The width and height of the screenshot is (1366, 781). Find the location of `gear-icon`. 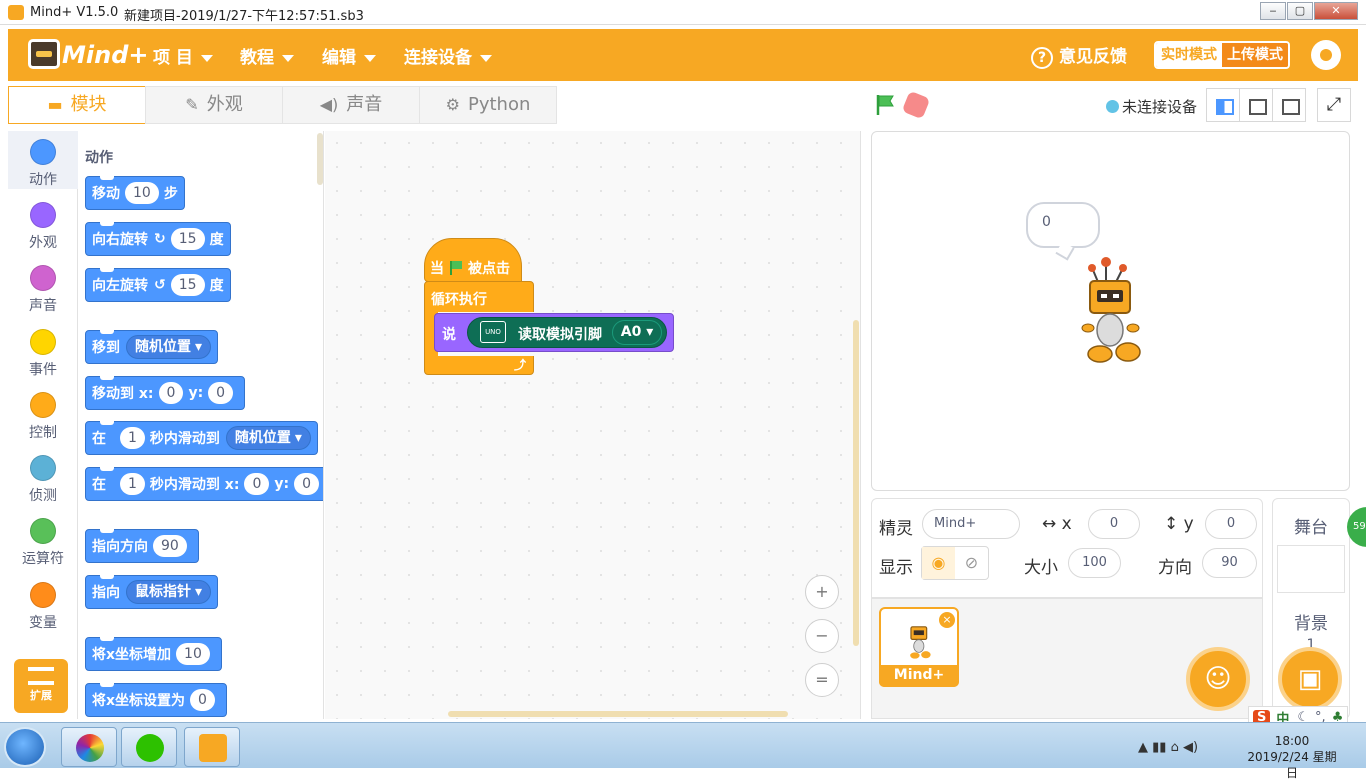

gear-icon is located at coordinates (1326, 55).